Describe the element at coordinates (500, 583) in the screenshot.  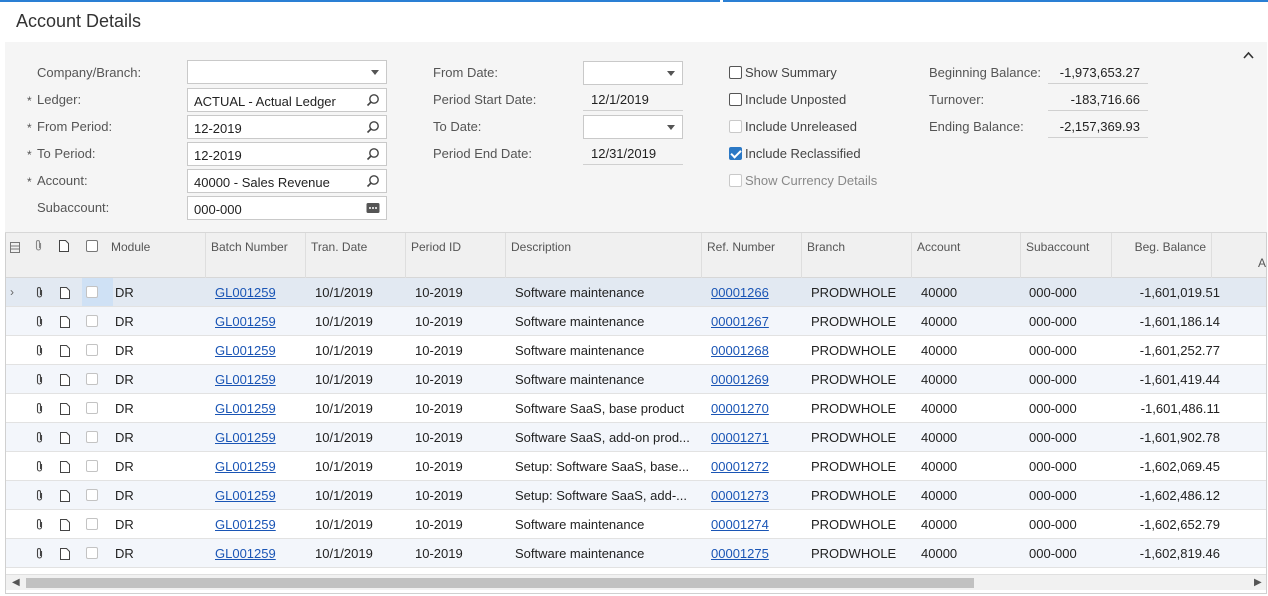
I see `scrollbar-thumb` at that location.